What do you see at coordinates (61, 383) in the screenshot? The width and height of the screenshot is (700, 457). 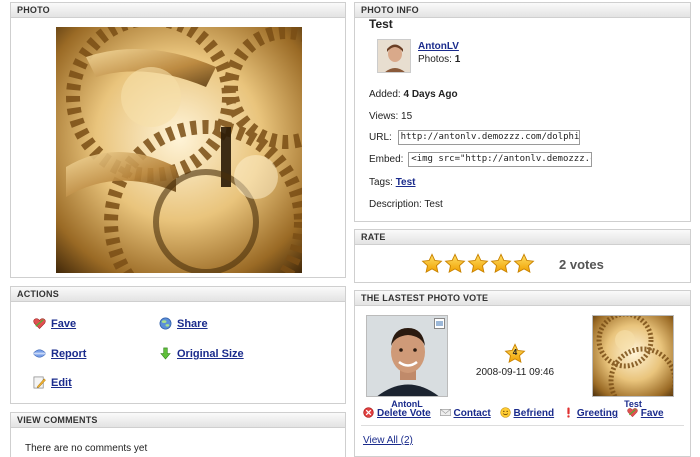 I see `edit-link: Edit` at bounding box center [61, 383].